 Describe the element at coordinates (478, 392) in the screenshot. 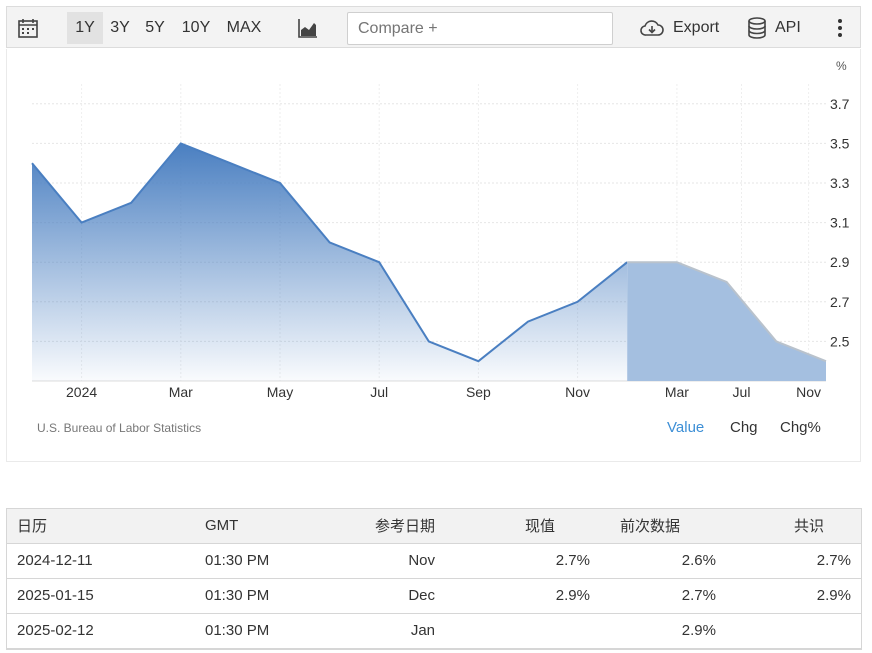

I see `x-tick-label: Sep` at that location.